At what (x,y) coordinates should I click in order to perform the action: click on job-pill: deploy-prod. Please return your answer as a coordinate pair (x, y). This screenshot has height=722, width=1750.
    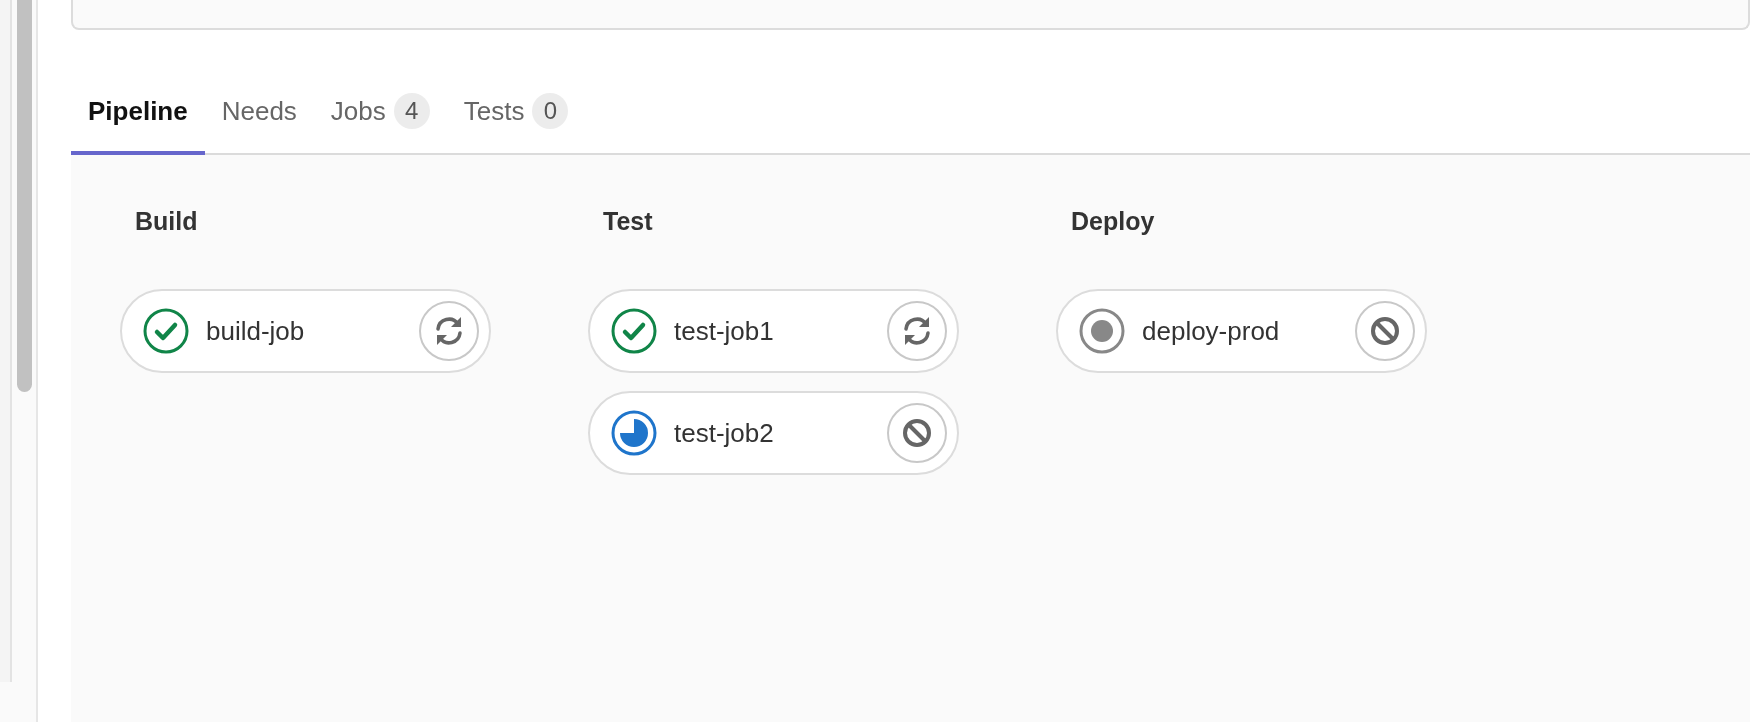
    Looking at the image, I should click on (1241, 331).